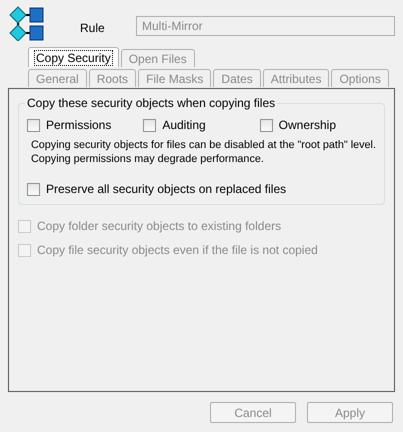 Image resolution: width=403 pixels, height=432 pixels. I want to click on note-text: Copying security objects for files can be disabled at the "root path" level., so click(203, 145).